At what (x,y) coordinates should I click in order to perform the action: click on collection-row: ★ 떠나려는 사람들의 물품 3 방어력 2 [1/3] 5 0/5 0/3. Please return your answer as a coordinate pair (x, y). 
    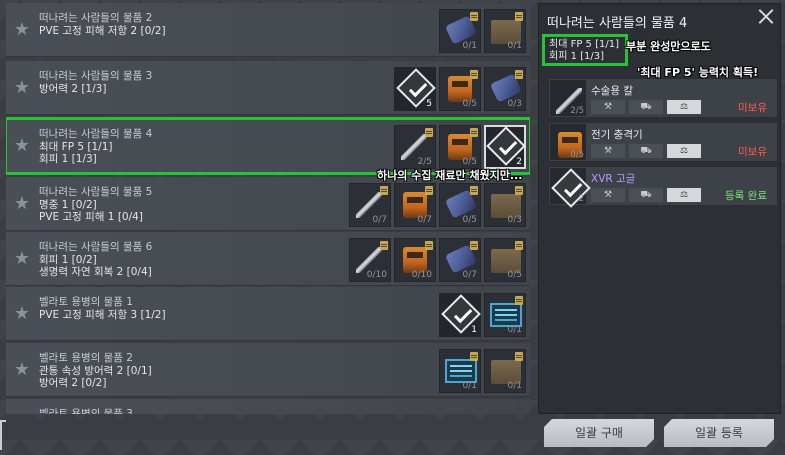
    Looking at the image, I should click on (268, 88).